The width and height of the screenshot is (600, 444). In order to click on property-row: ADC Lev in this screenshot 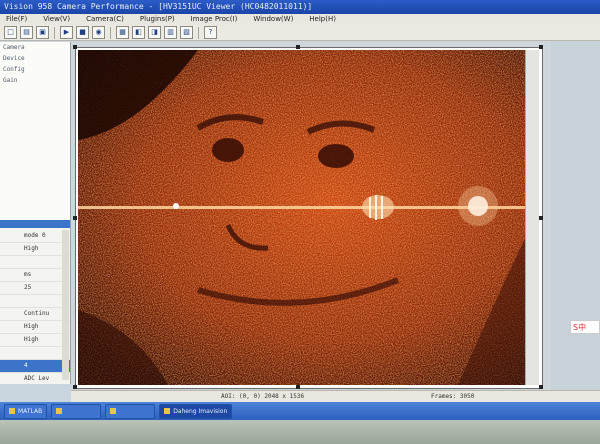, I will do `click(35, 378)`.